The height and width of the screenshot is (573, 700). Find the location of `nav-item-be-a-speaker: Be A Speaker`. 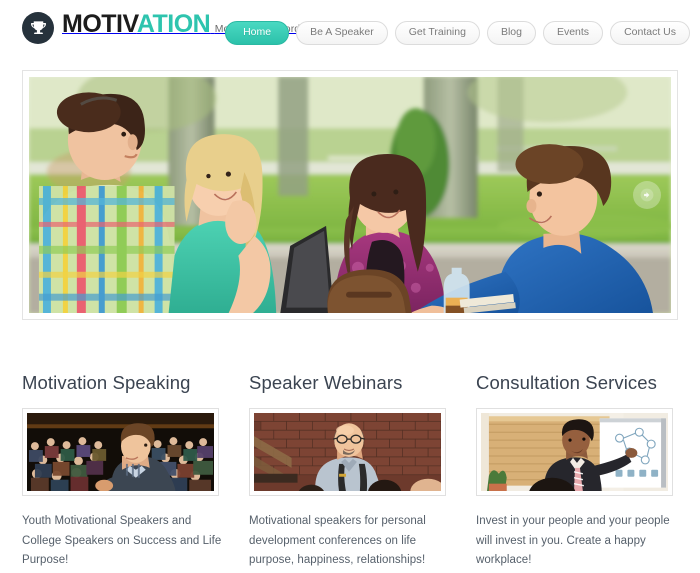

nav-item-be-a-speaker: Be A Speaker is located at coordinates (342, 33).